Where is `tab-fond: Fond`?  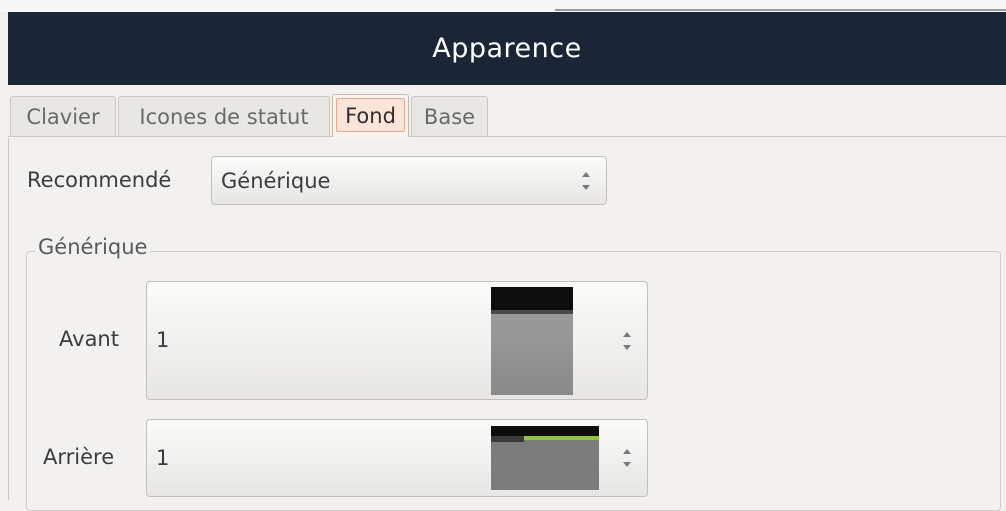 tab-fond: Fond is located at coordinates (370, 115).